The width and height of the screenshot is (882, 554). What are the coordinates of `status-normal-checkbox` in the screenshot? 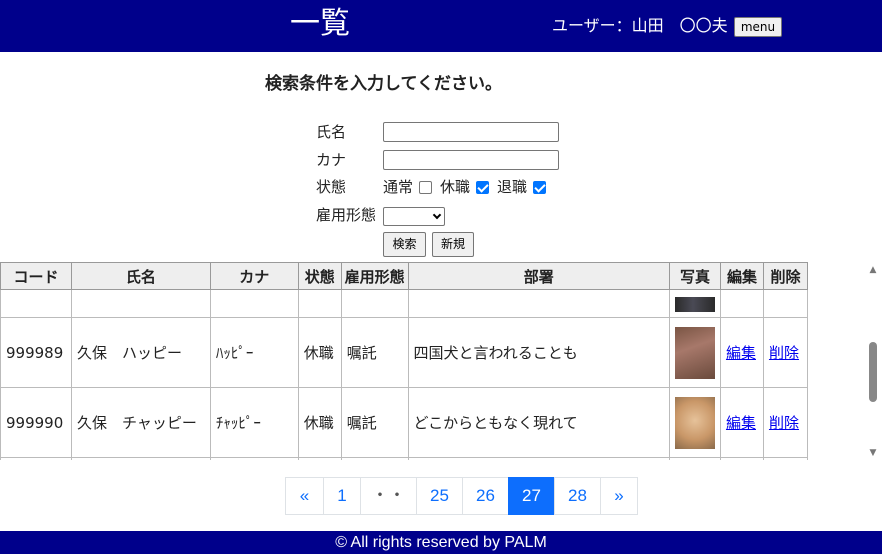 It's located at (426, 187).